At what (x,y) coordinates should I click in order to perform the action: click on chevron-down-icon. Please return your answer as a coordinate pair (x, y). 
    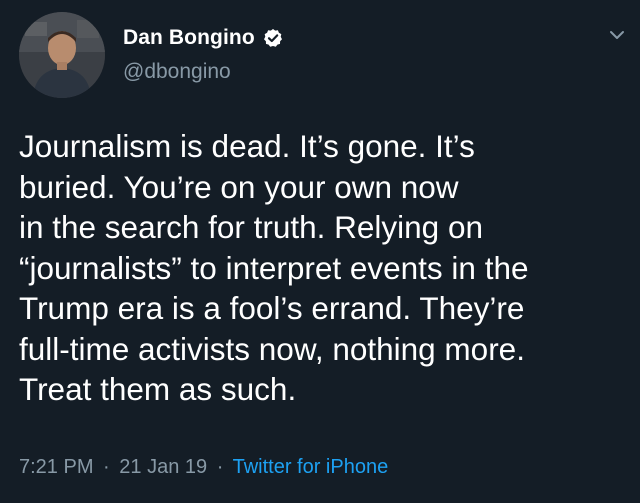
    Looking at the image, I should click on (617, 35).